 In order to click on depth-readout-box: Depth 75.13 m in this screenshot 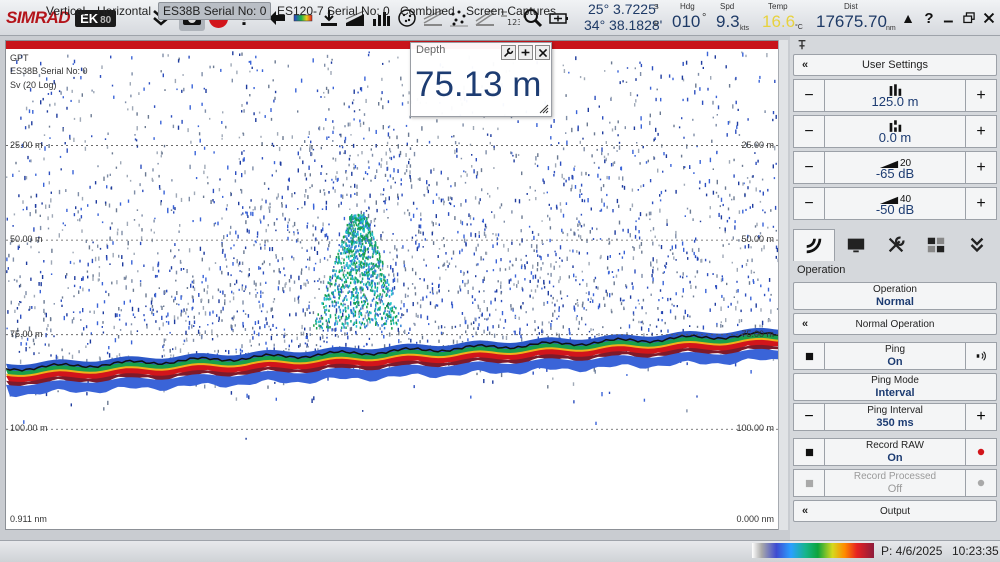, I will do `click(481, 79)`.